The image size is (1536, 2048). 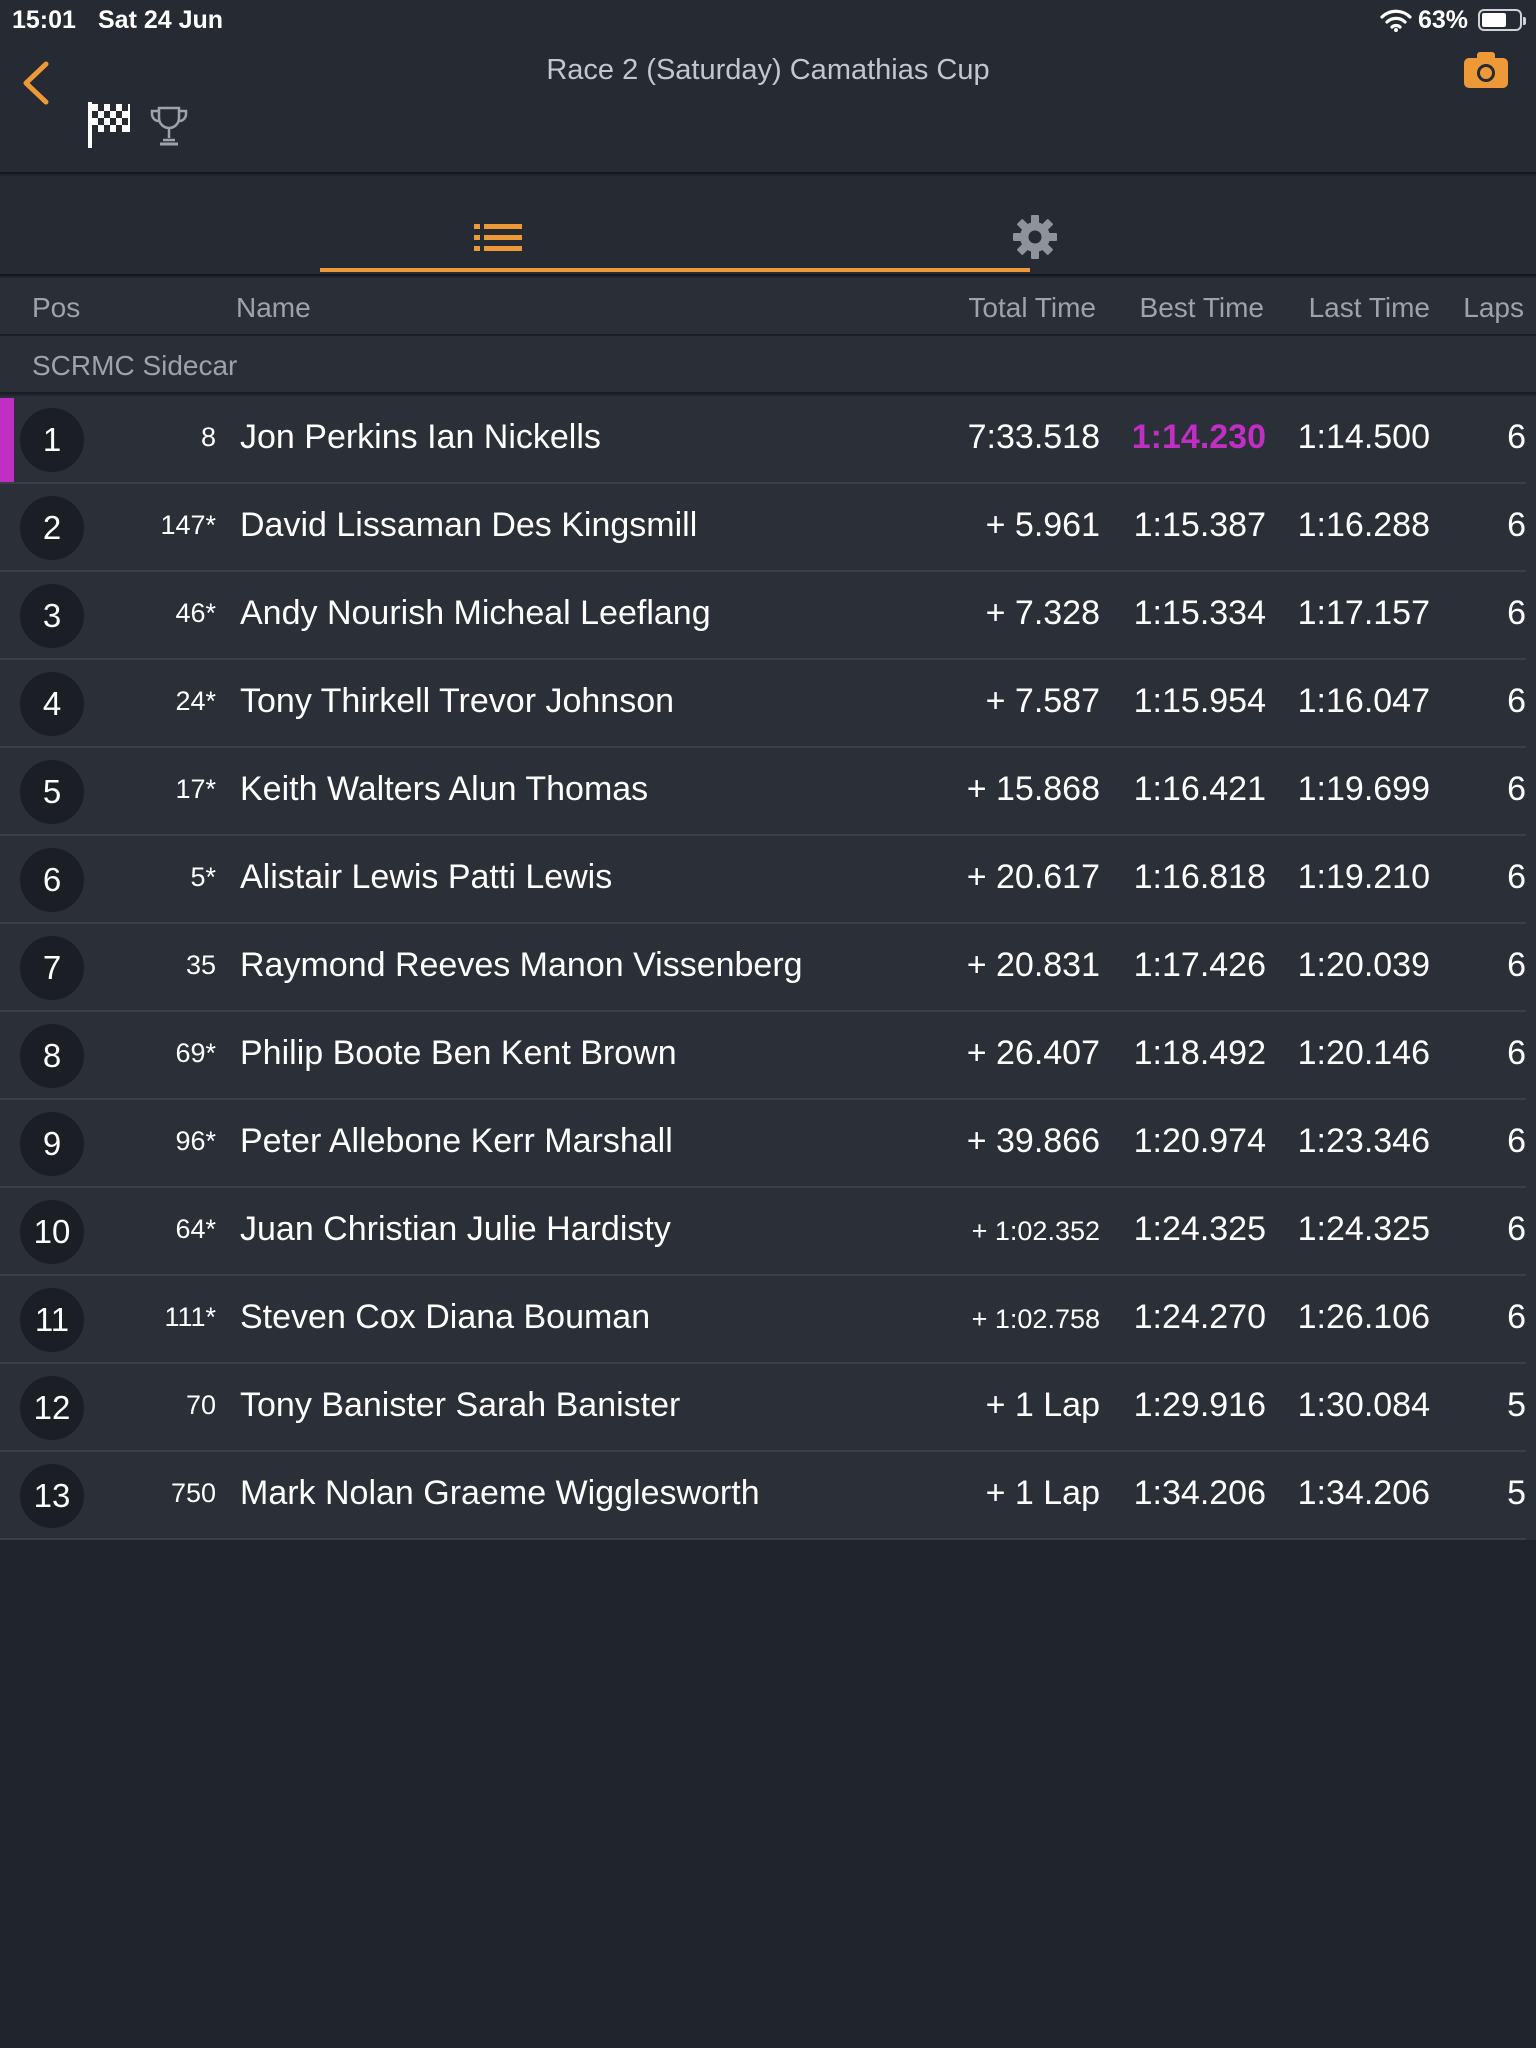 I want to click on position-badge: 1, so click(x=52, y=440).